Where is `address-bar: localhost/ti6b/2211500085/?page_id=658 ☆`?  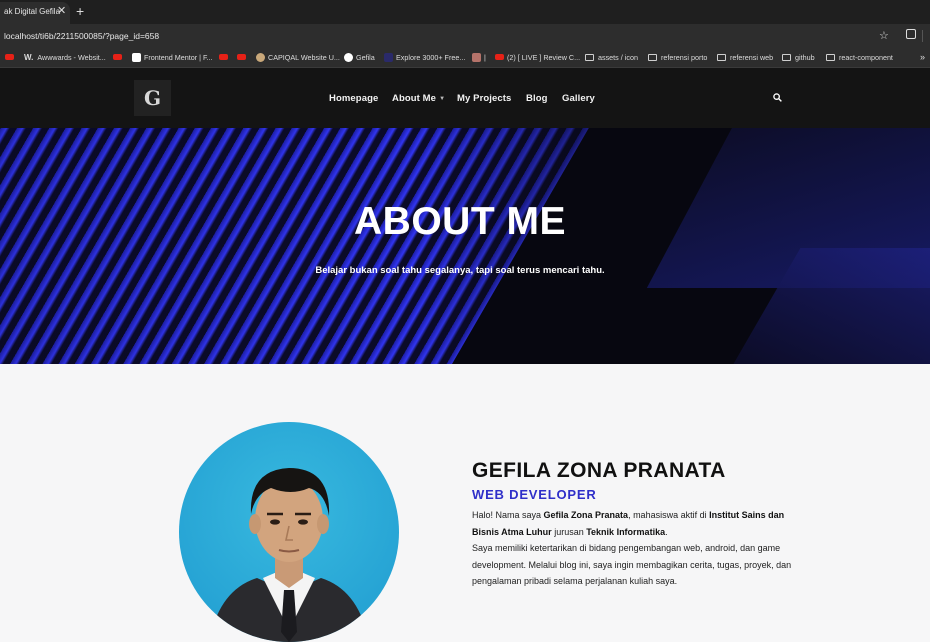 address-bar: localhost/ti6b/2211500085/?page_id=658 ☆ is located at coordinates (465, 36).